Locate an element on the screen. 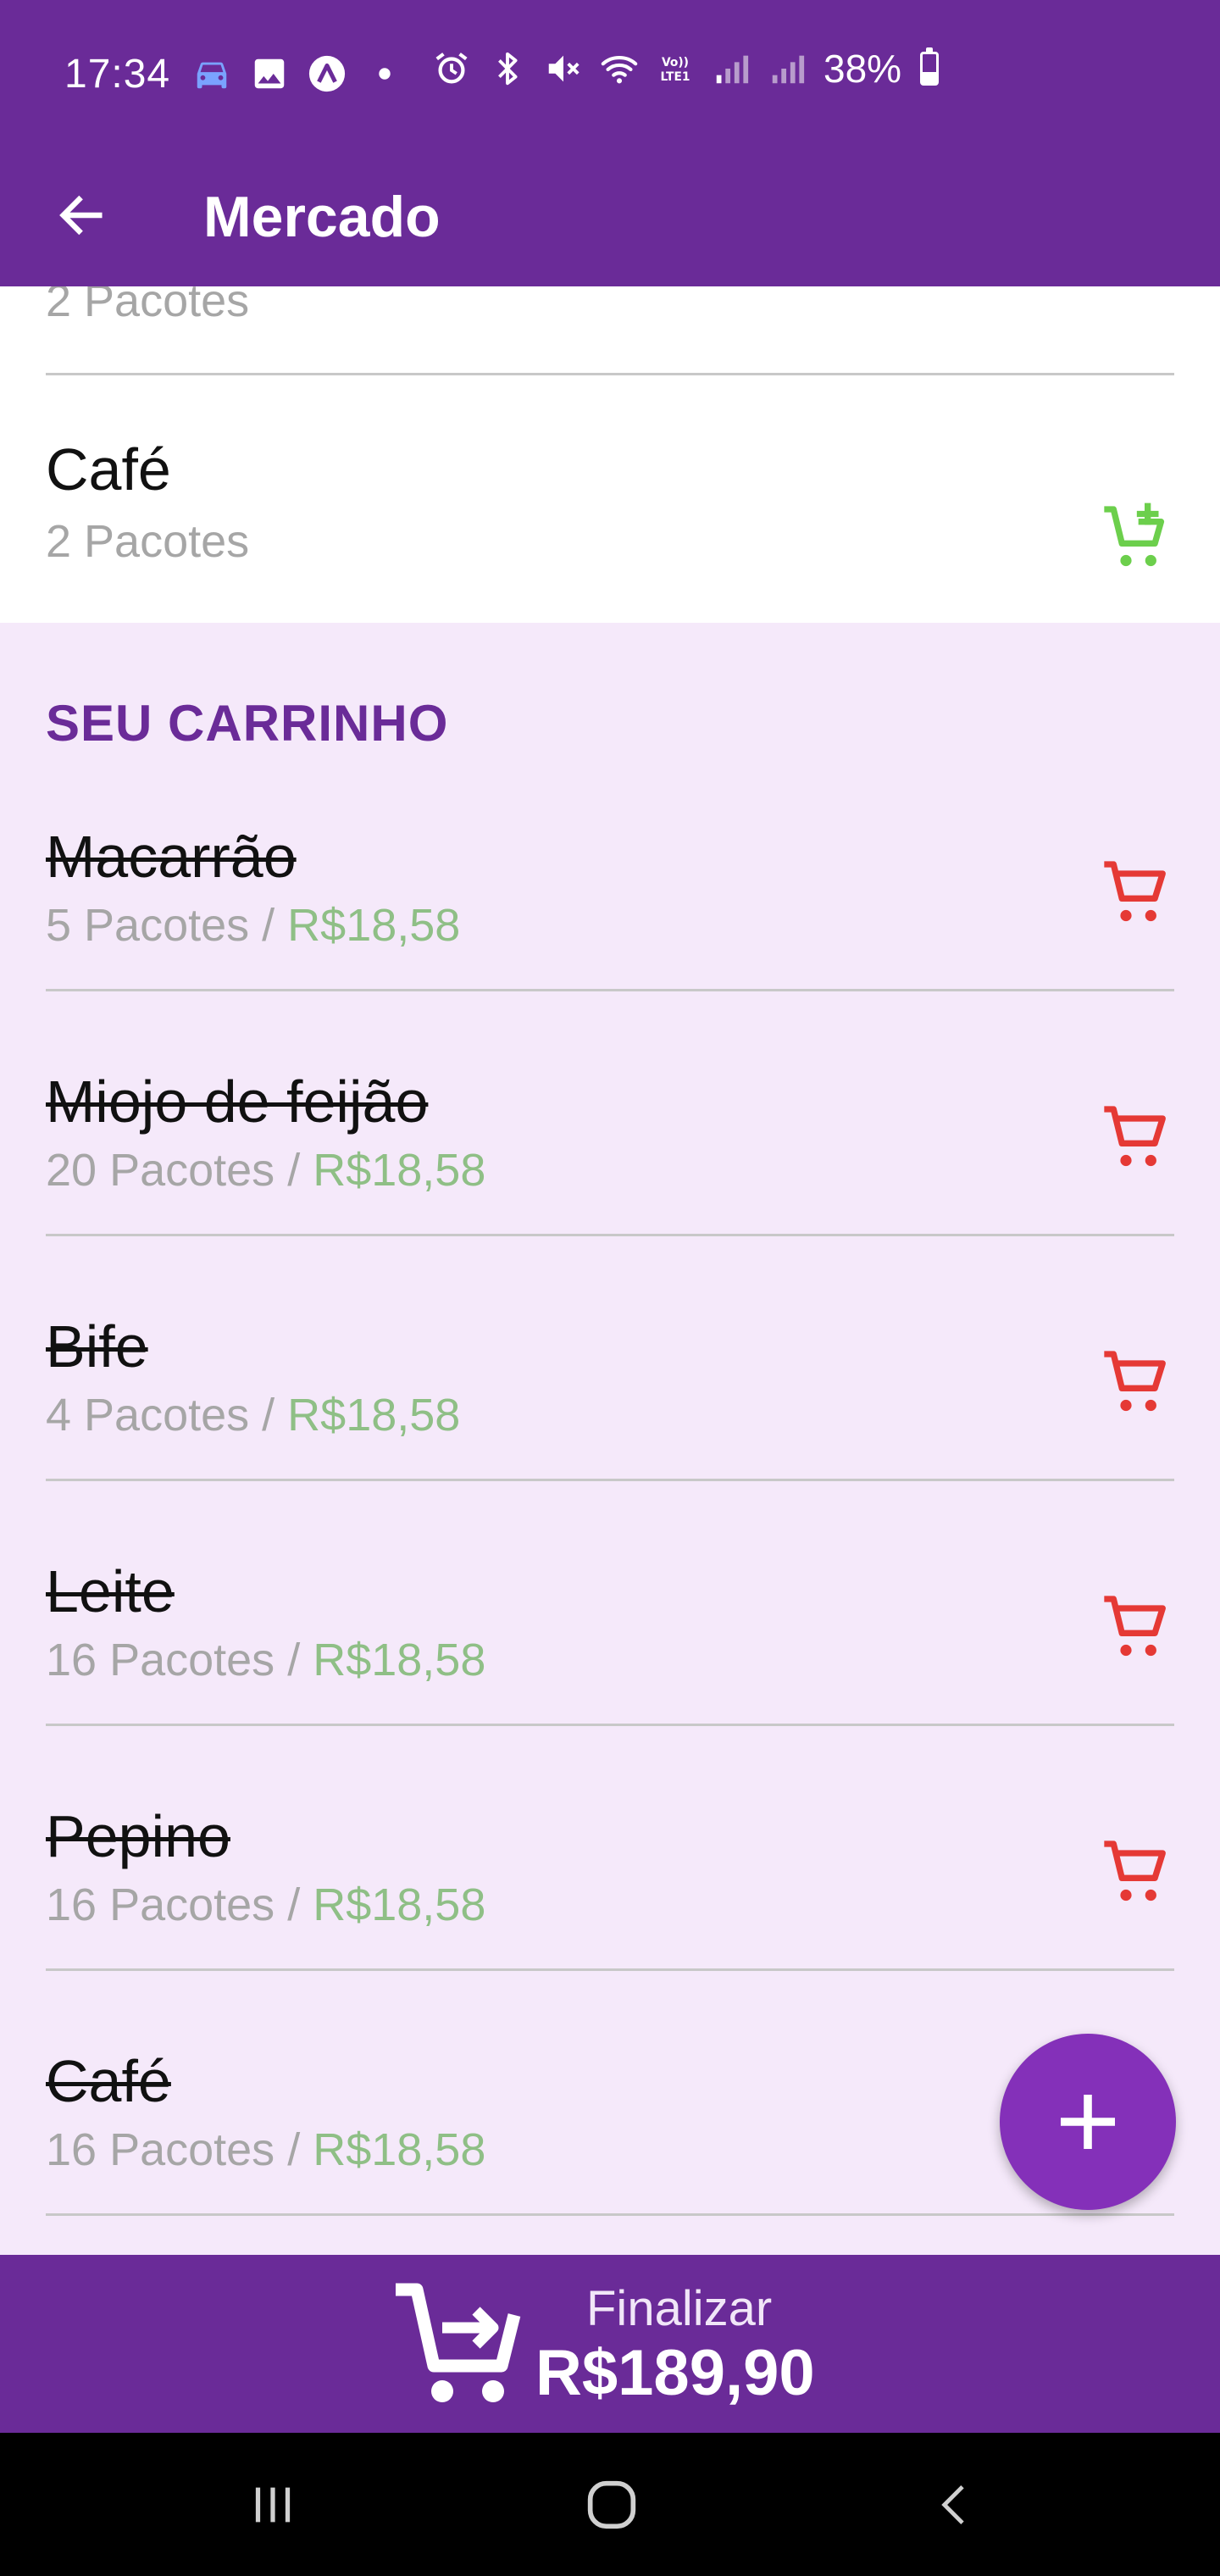 The width and height of the screenshot is (1220, 2576). app-bar: Mercado is located at coordinates (610, 216).